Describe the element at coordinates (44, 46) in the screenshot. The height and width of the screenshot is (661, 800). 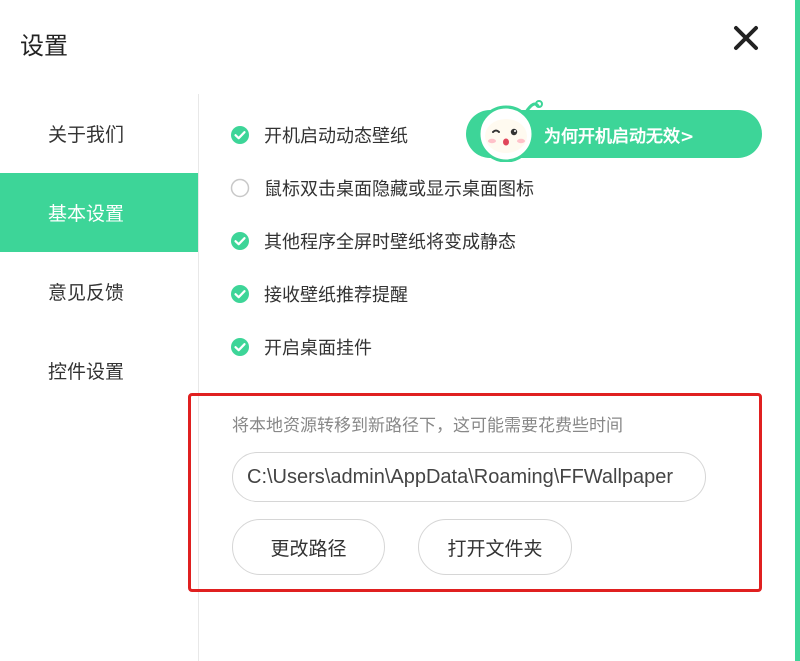
I see `page-title: 设置` at that location.